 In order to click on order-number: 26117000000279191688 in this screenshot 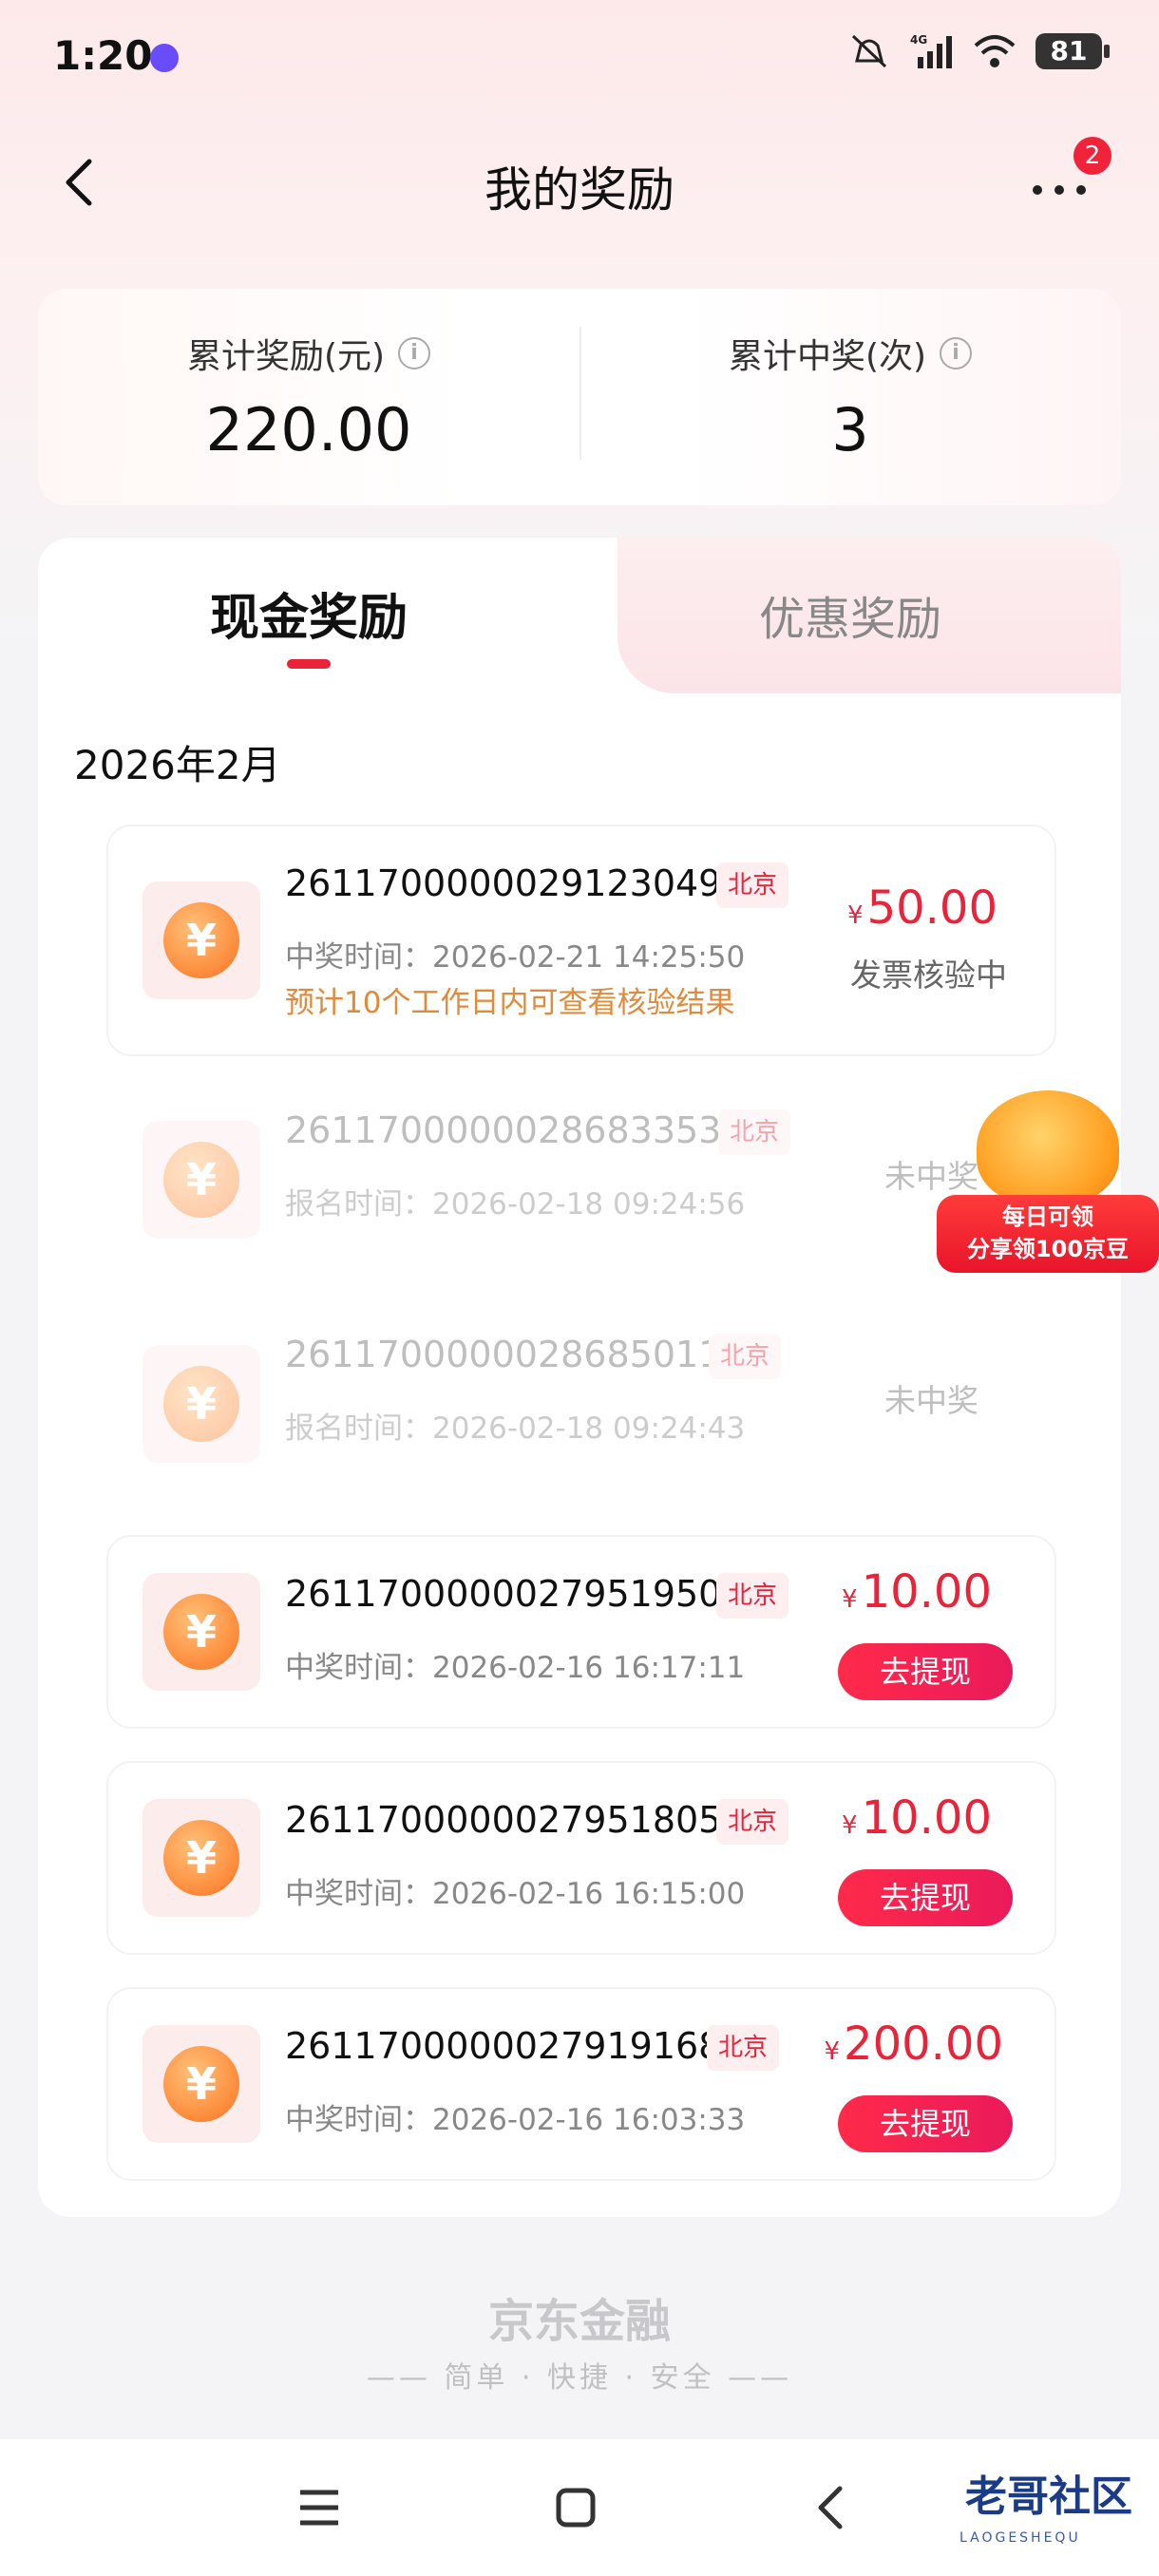, I will do `click(515, 2046)`.